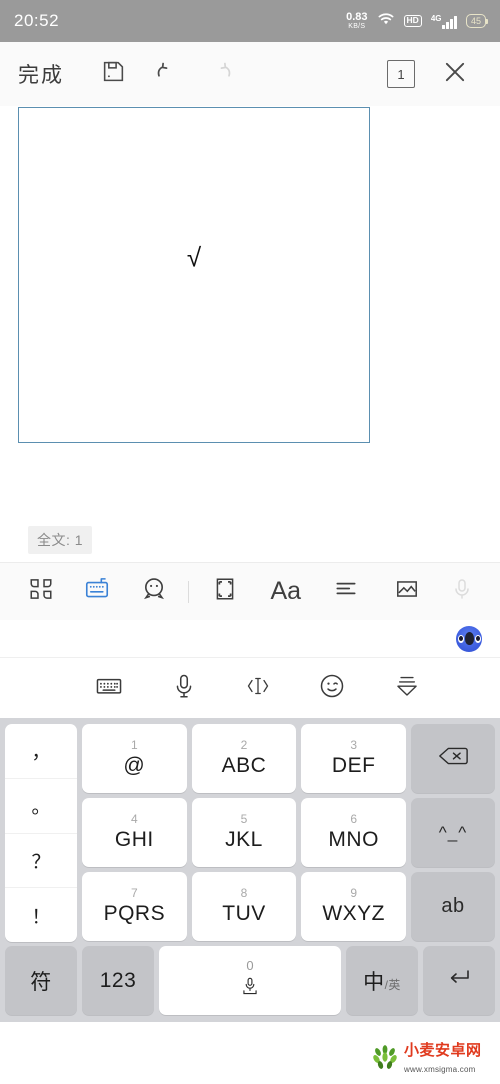 The height and width of the screenshot is (1084, 500). Describe the element at coordinates (354, 913) in the screenshot. I see `key-9-label: WXYZ` at that location.